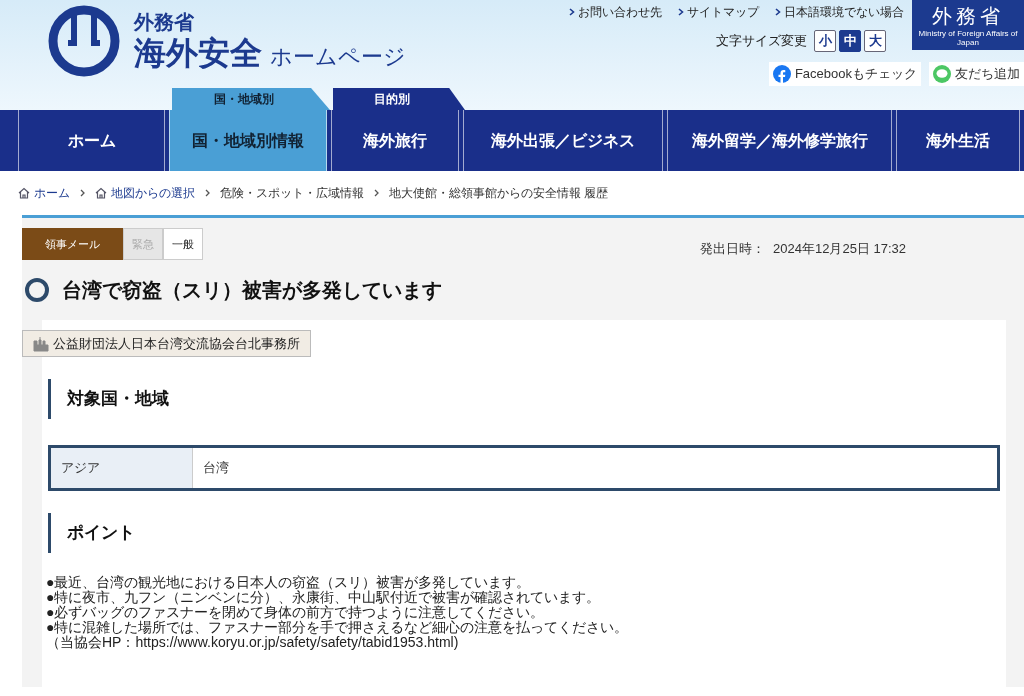  I want to click on site-title: 海外安全, so click(198, 53).